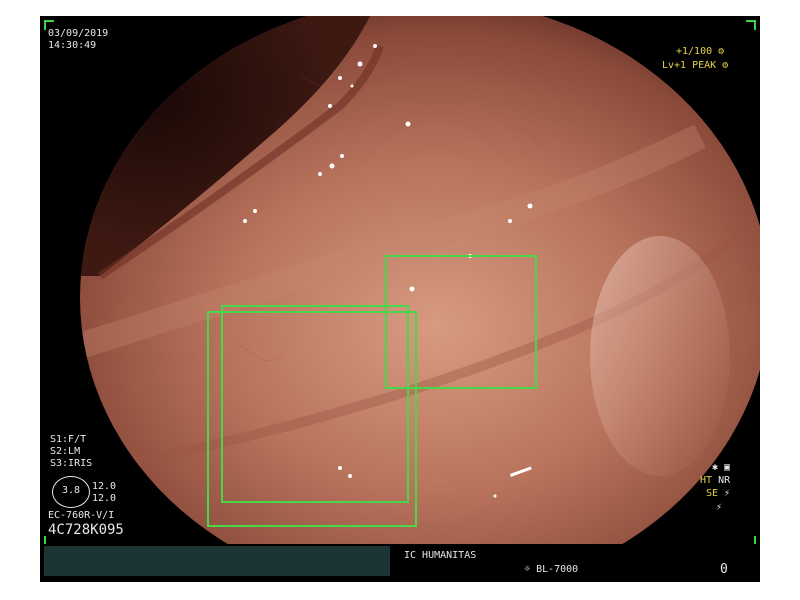 The height and width of the screenshot is (600, 800). Describe the element at coordinates (440, 555) in the screenshot. I see `institution-label: IC HUMANITAS` at that location.